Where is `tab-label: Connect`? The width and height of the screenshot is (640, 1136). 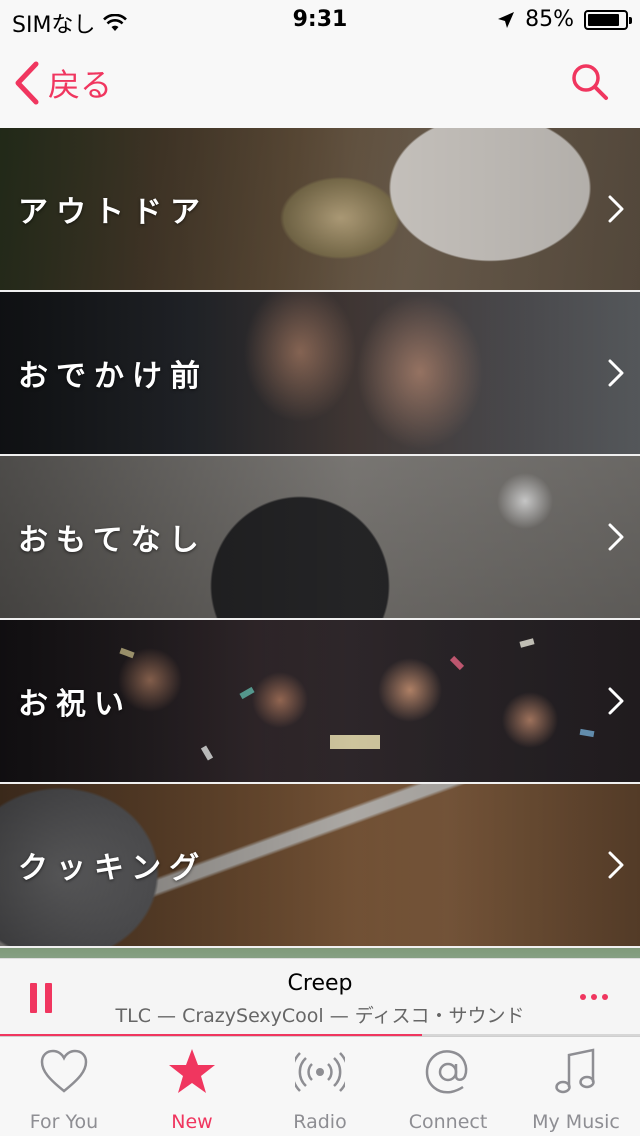
tab-label: Connect is located at coordinates (448, 1122).